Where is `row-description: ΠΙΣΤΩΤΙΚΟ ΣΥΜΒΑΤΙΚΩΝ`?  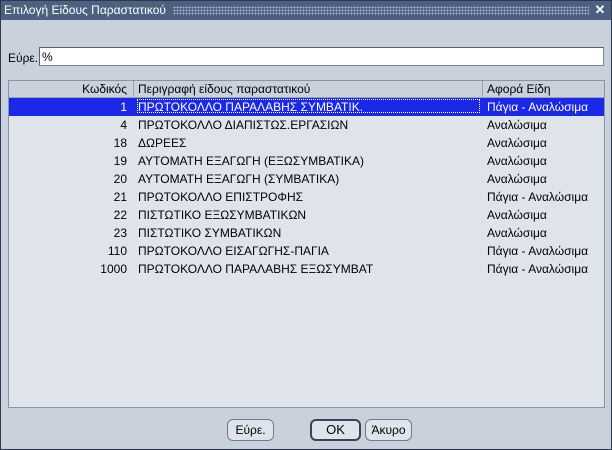 row-description: ΠΙΣΤΩΤΙΚΟ ΣΥΜΒΑΤΙΚΩΝ is located at coordinates (210, 233).